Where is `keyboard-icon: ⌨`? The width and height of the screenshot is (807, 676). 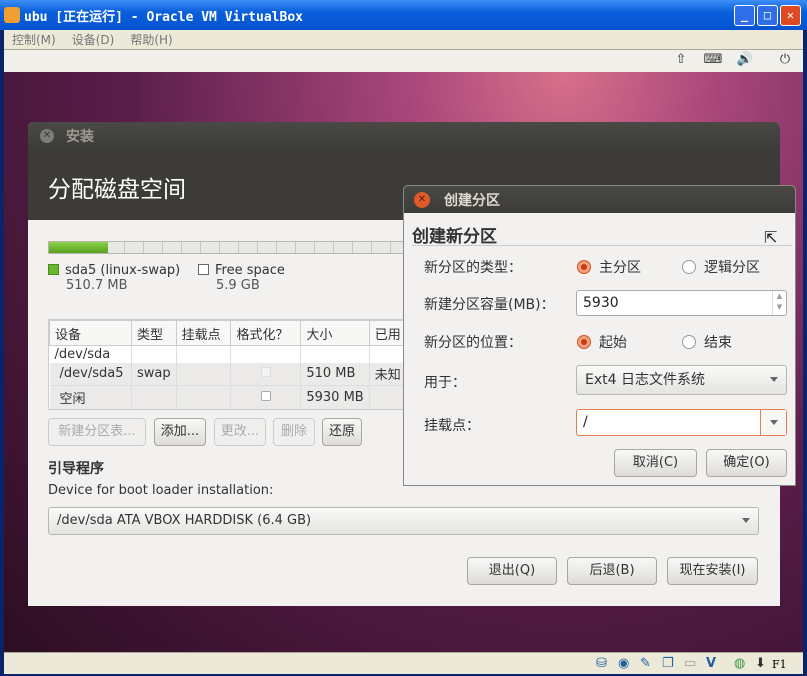
keyboard-icon: ⌨ is located at coordinates (713, 62).